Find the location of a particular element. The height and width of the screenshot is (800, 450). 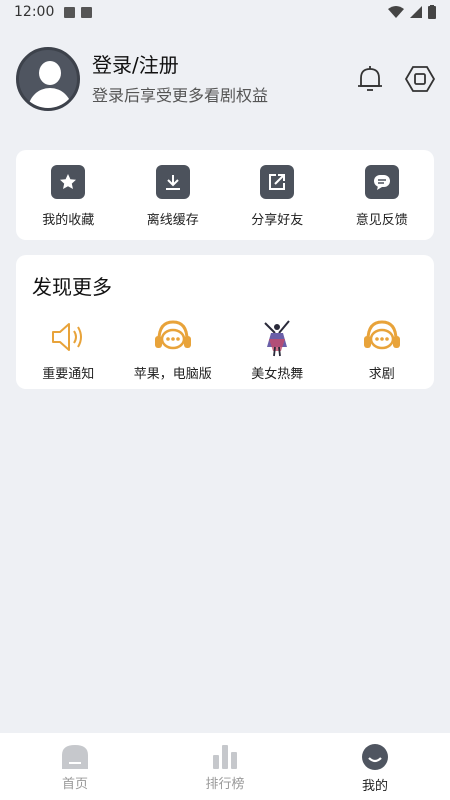

status-notification-icons is located at coordinates (78, 12).